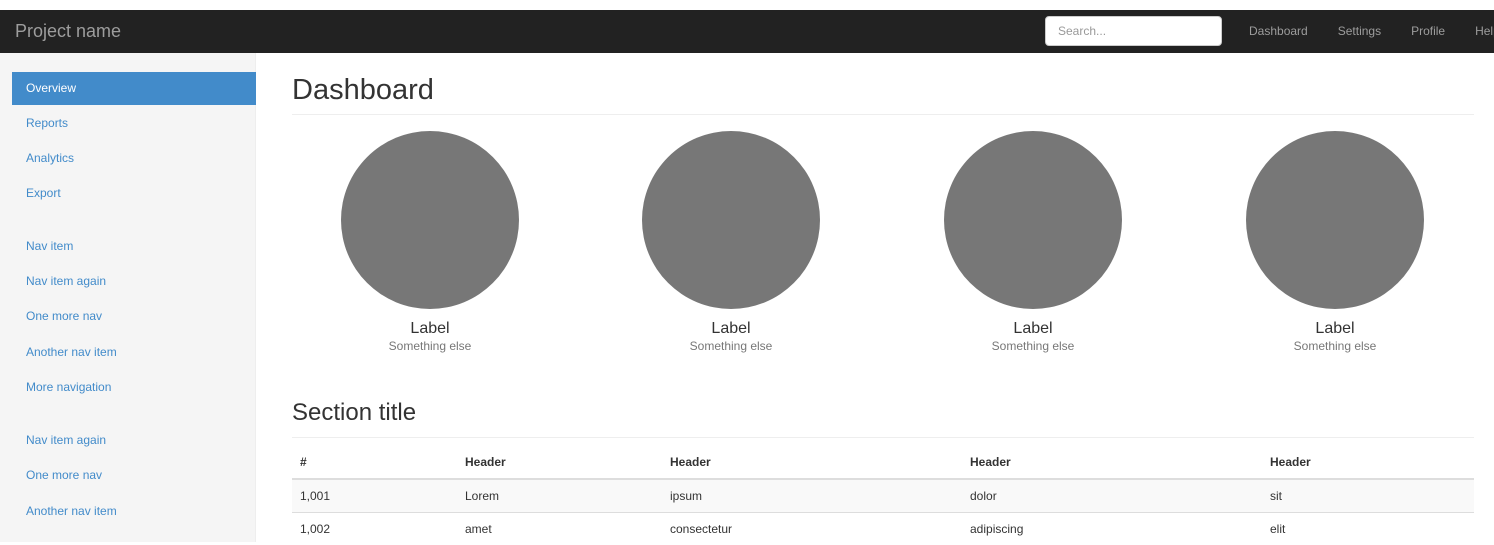  What do you see at coordinates (731, 346) in the screenshot?
I see `placeholder-subtext-2: Something else` at bounding box center [731, 346].